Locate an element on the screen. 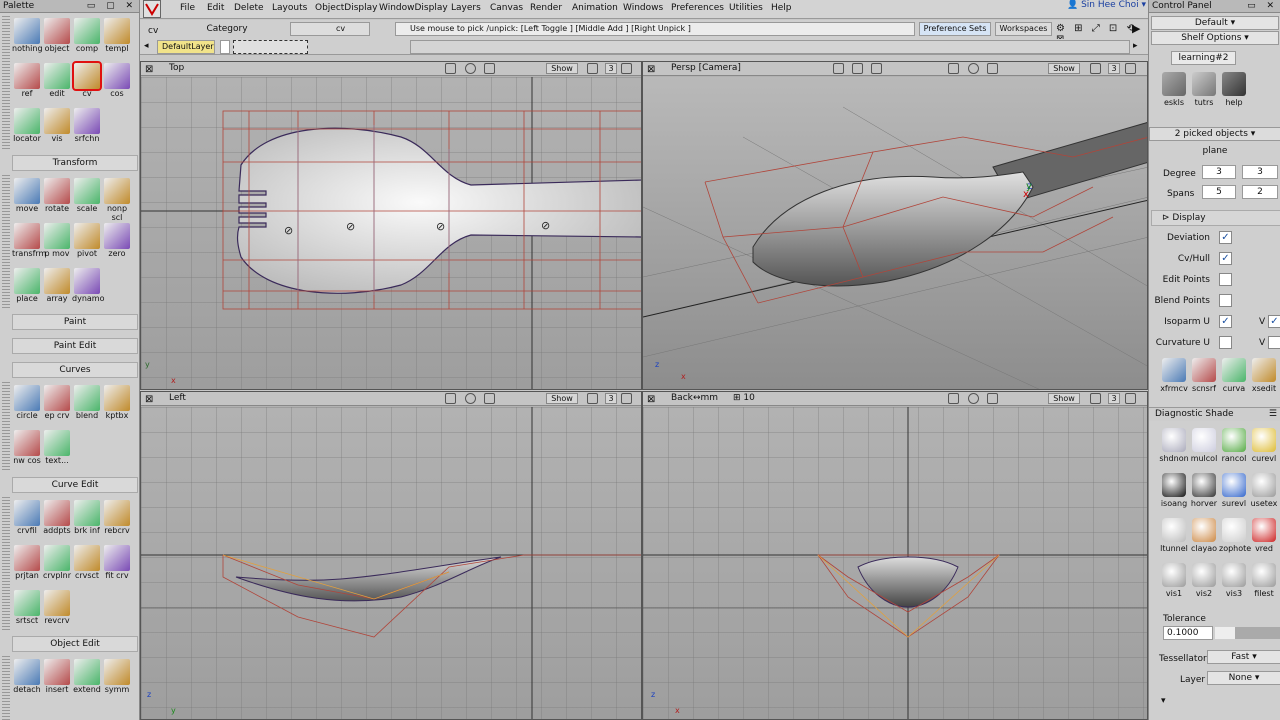 This screenshot has width=1280, height=720. tool-transfrm: transfrm is located at coordinates (29, 240).